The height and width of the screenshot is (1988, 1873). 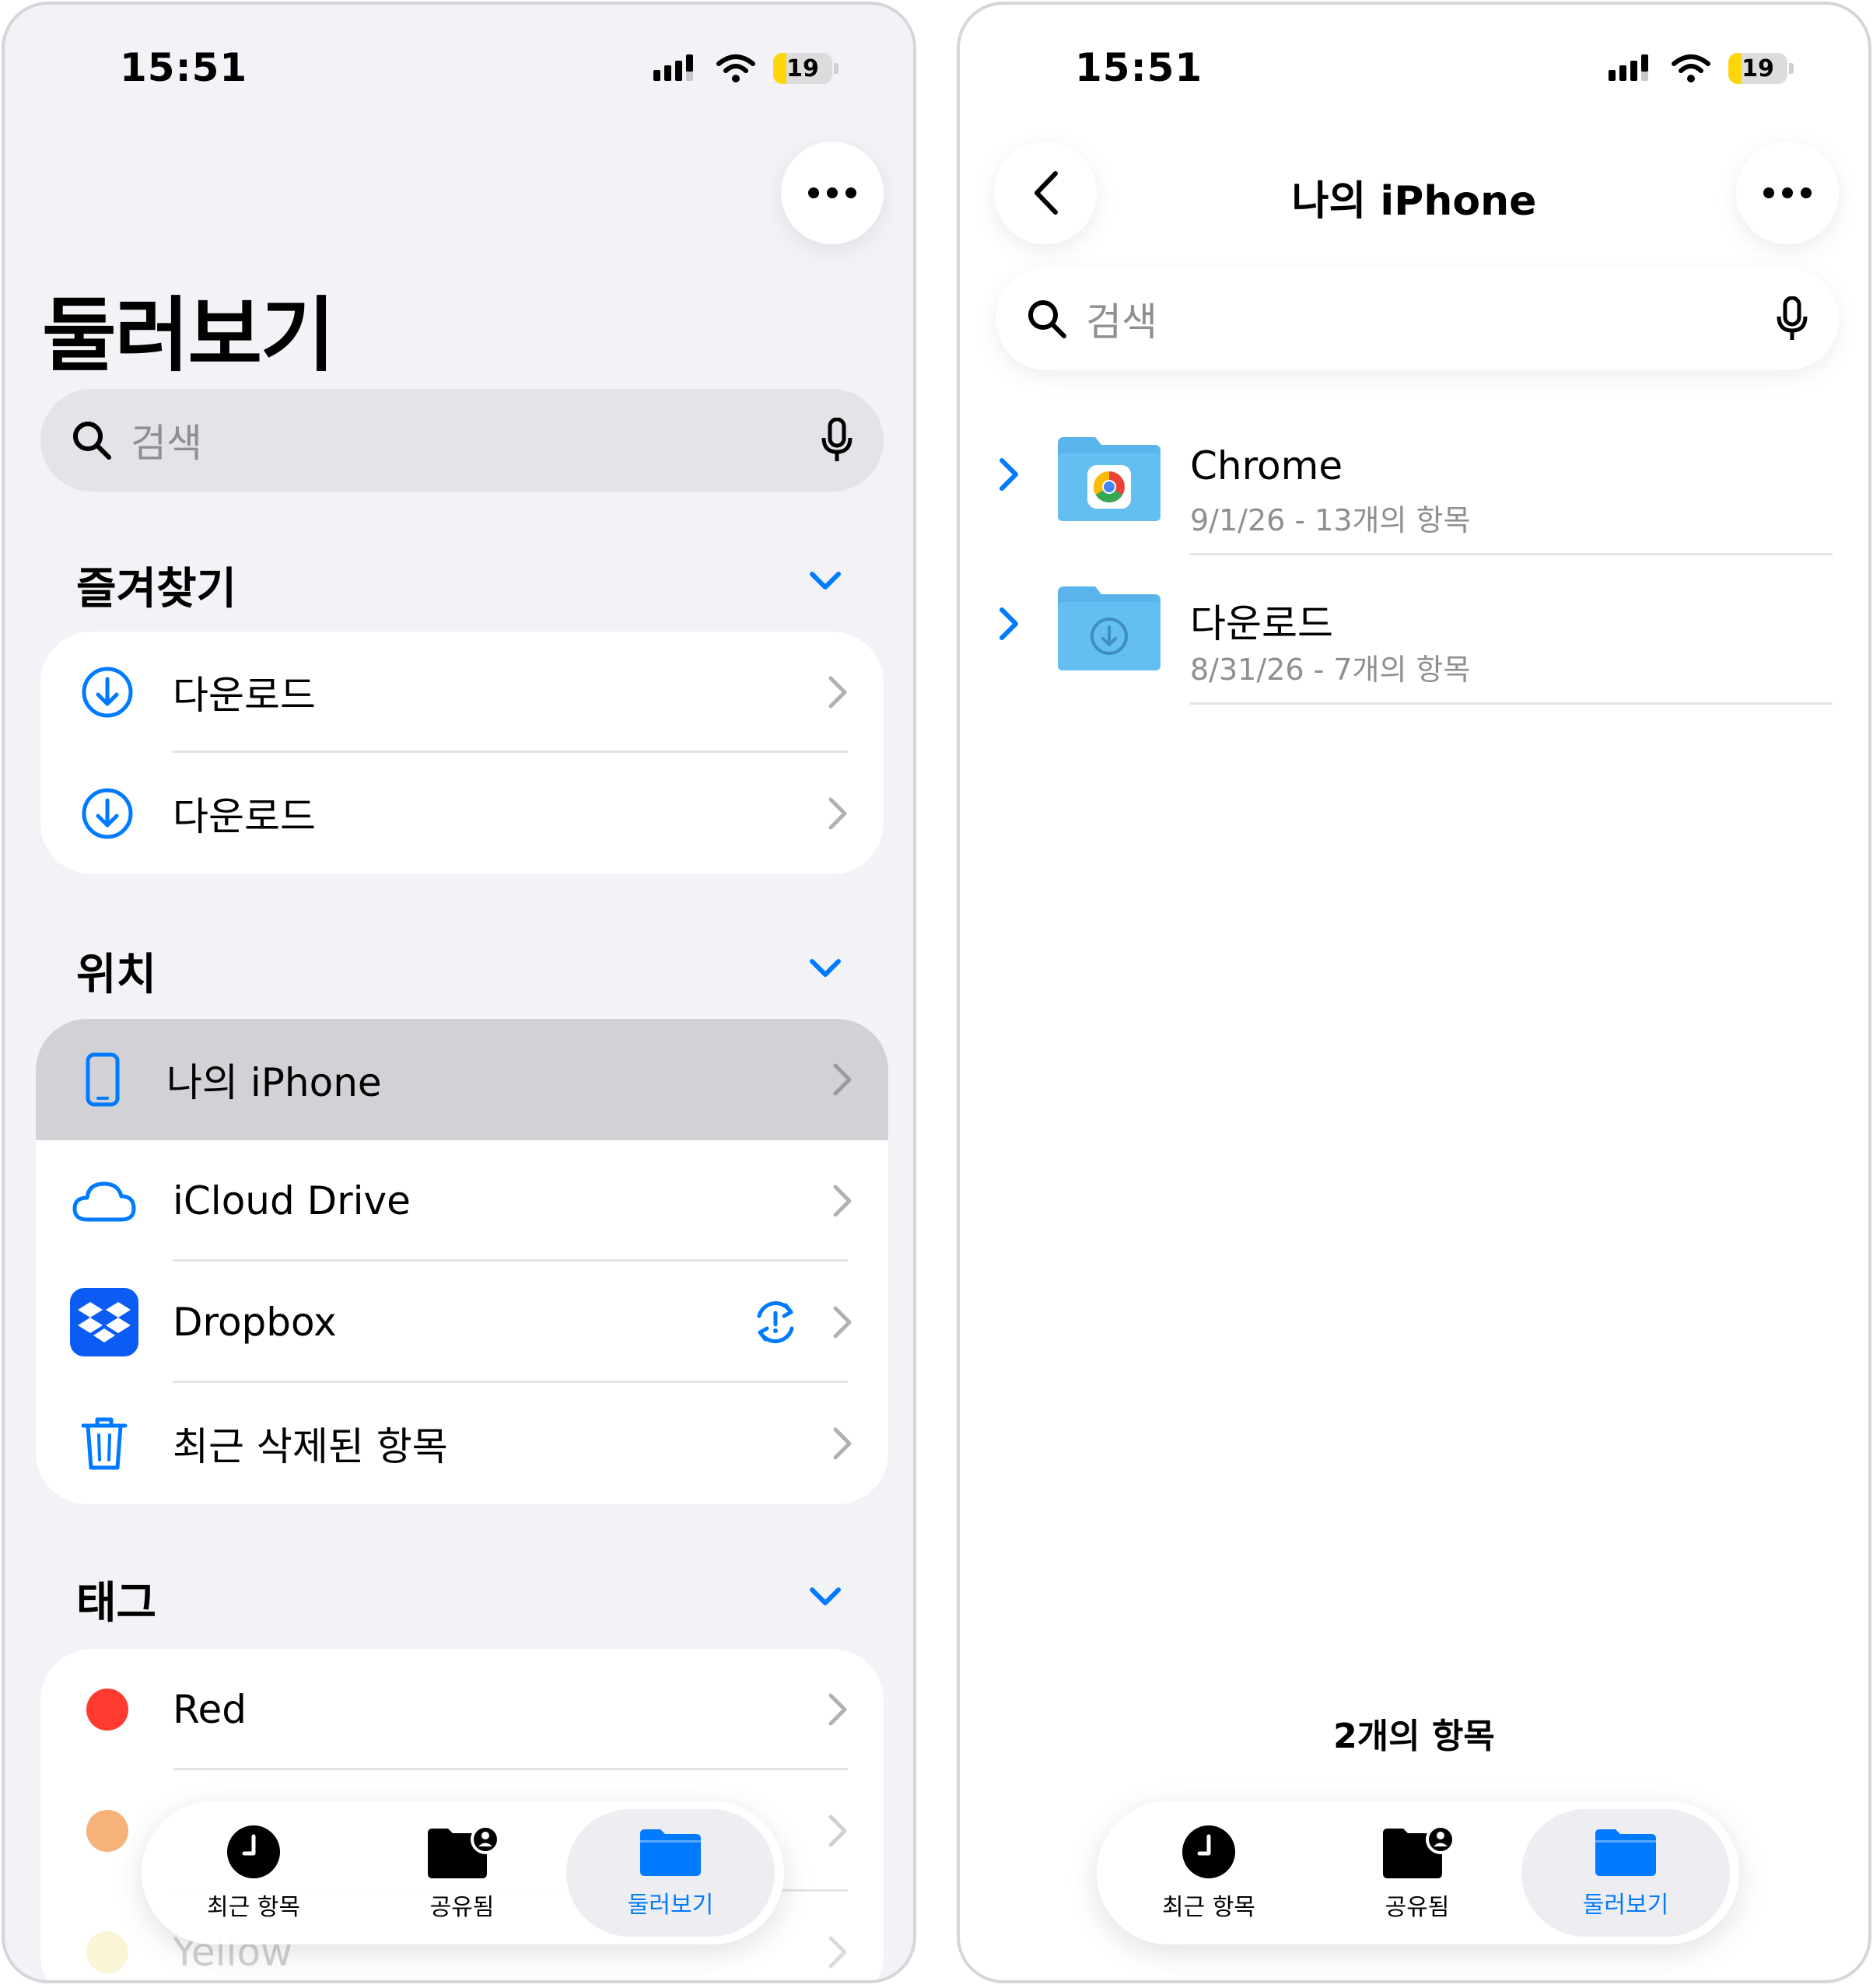 What do you see at coordinates (462, 1322) in the screenshot?
I see `location-item-dropbox: Dropbox` at bounding box center [462, 1322].